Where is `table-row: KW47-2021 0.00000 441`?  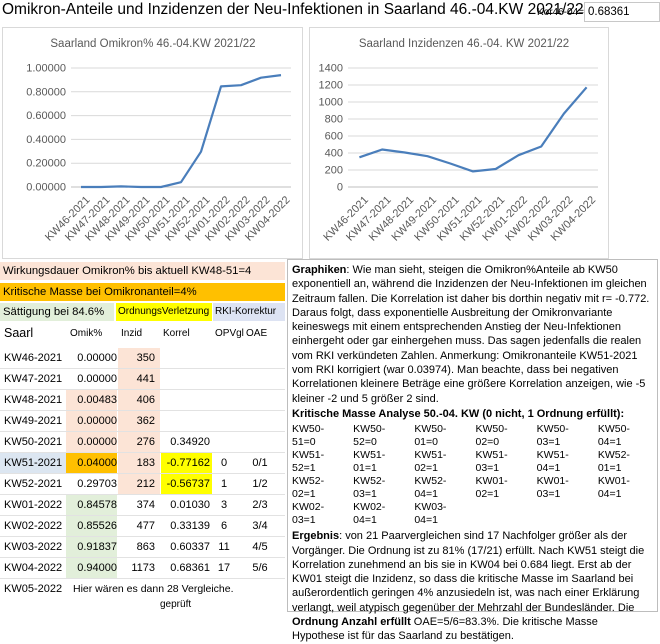
table-row: KW47-2021 0.00000 441 is located at coordinates (142, 379).